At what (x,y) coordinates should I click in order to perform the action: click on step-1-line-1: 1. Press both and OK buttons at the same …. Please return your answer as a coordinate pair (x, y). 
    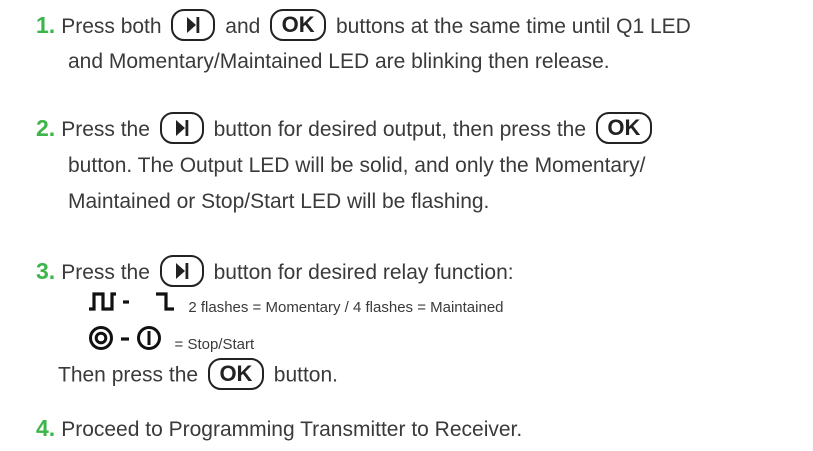
    Looking at the image, I should click on (363, 25).